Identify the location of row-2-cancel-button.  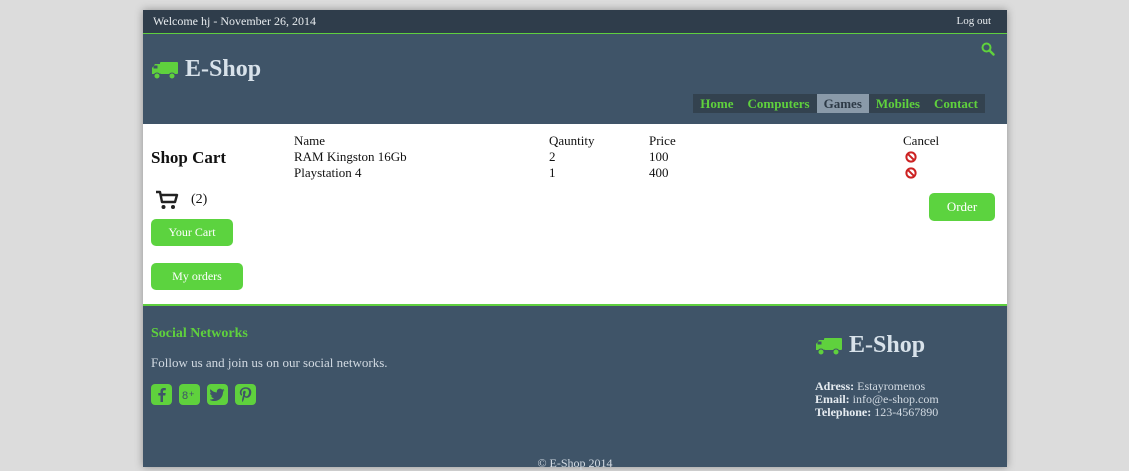
(910, 173).